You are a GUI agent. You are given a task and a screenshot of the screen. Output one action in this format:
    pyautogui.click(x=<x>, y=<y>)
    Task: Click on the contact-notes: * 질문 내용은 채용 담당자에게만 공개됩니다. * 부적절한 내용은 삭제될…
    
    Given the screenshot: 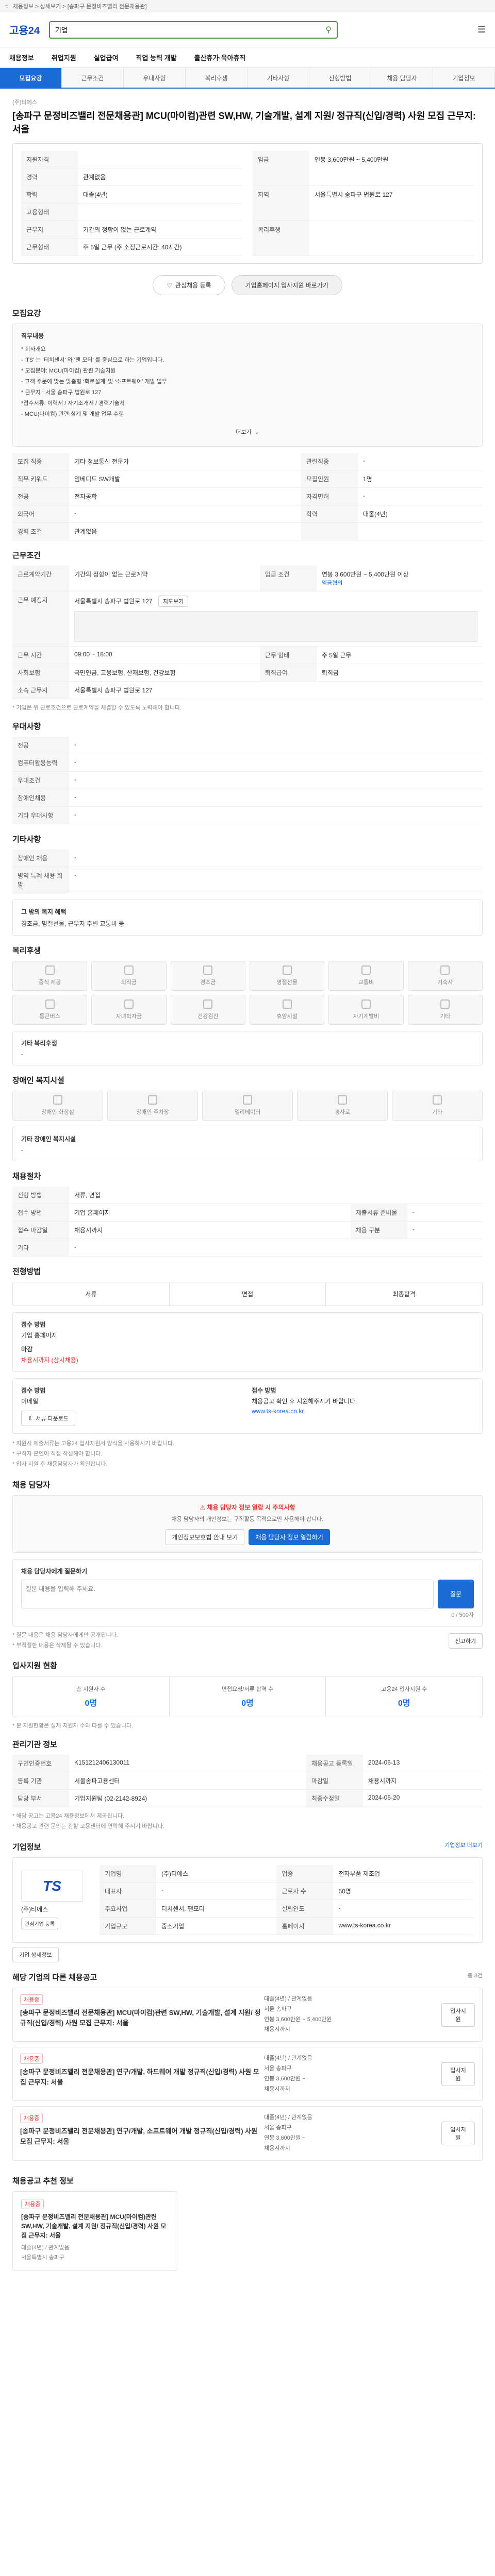 What is the action you would take?
    pyautogui.click(x=65, y=1641)
    